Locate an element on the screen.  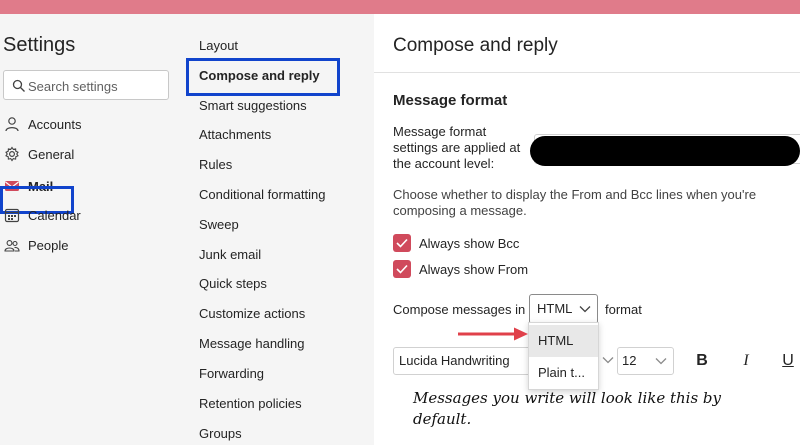
search-box is located at coordinates (86, 85).